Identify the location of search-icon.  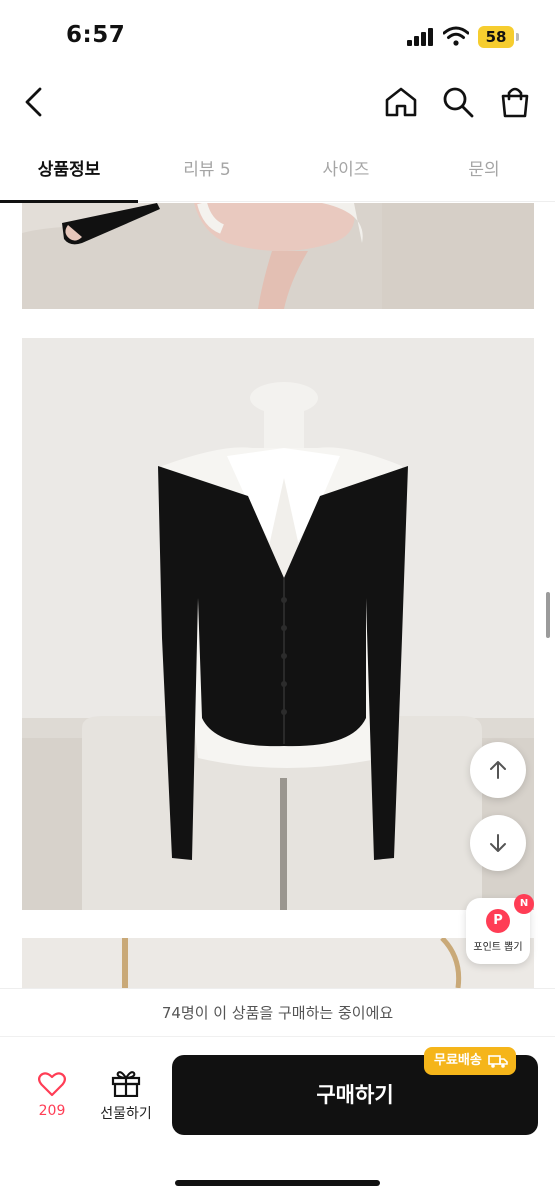
(458, 102).